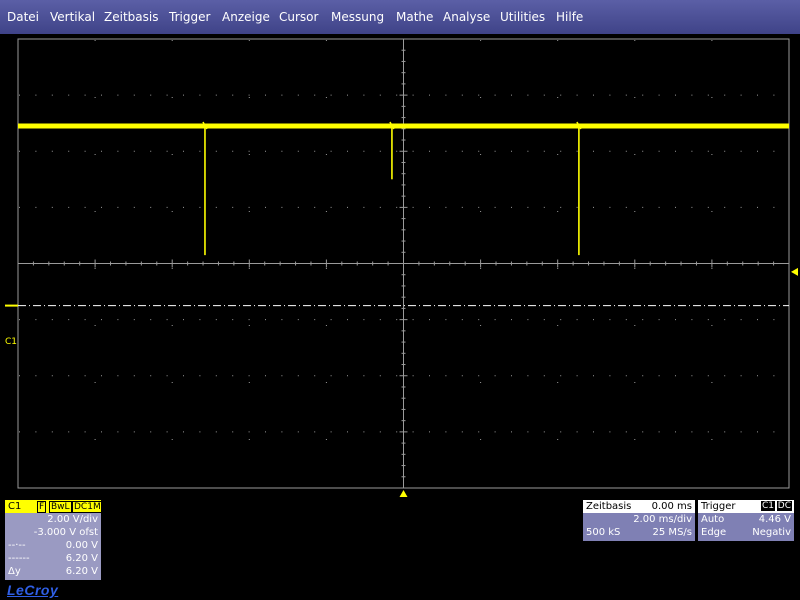 The height and width of the screenshot is (600, 800). I want to click on menu-messung: Messung, so click(357, 17).